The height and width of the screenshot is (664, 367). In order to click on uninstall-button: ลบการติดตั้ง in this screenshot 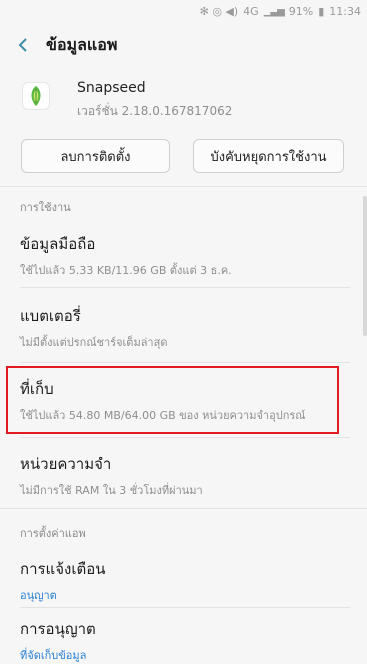, I will do `click(95, 156)`.